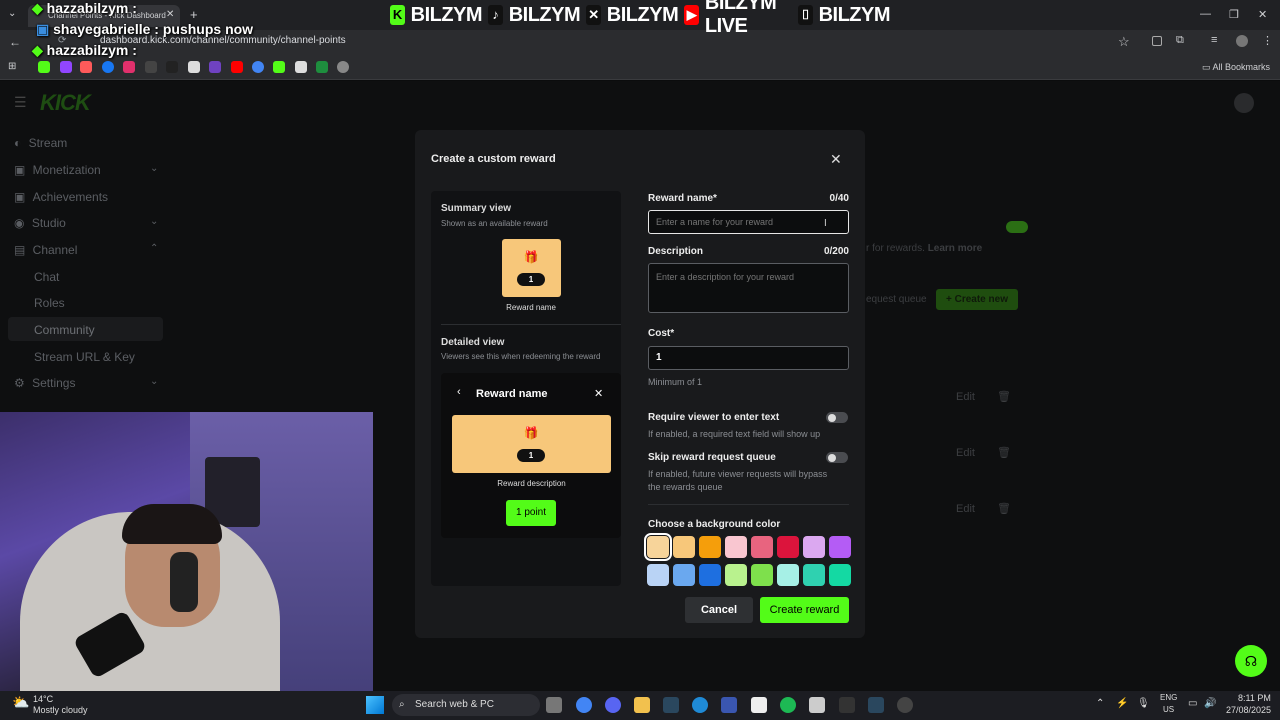  What do you see at coordinates (905, 705) in the screenshot?
I see `obs-icon` at bounding box center [905, 705].